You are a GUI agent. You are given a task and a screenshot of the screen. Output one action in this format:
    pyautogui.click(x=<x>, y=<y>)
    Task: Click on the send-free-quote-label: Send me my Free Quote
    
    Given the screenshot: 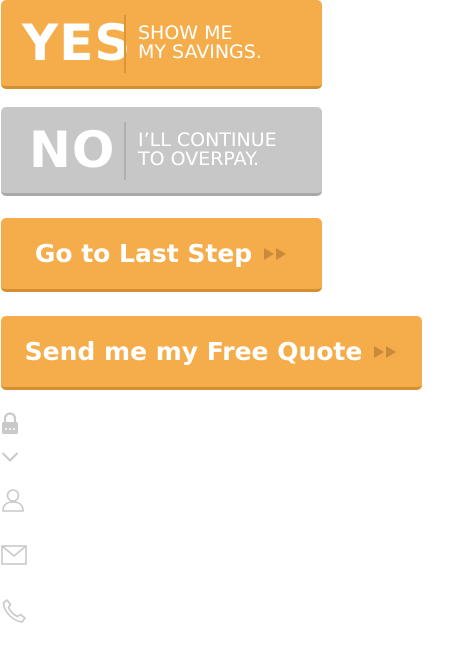 What is the action you would take?
    pyautogui.click(x=193, y=351)
    